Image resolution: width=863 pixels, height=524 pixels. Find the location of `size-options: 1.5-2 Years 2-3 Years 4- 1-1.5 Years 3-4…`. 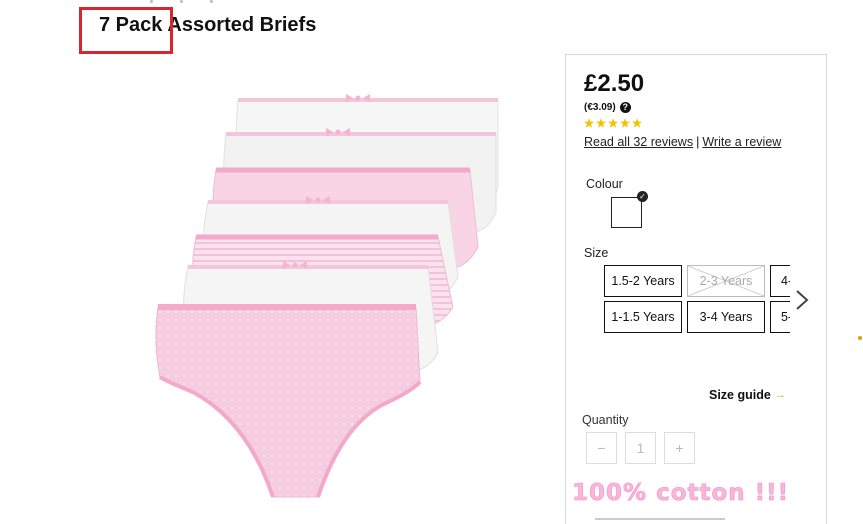

size-options: 1.5-2 Years 2-3 Years 4- 1-1.5 Years 3-4… is located at coordinates (697, 301).